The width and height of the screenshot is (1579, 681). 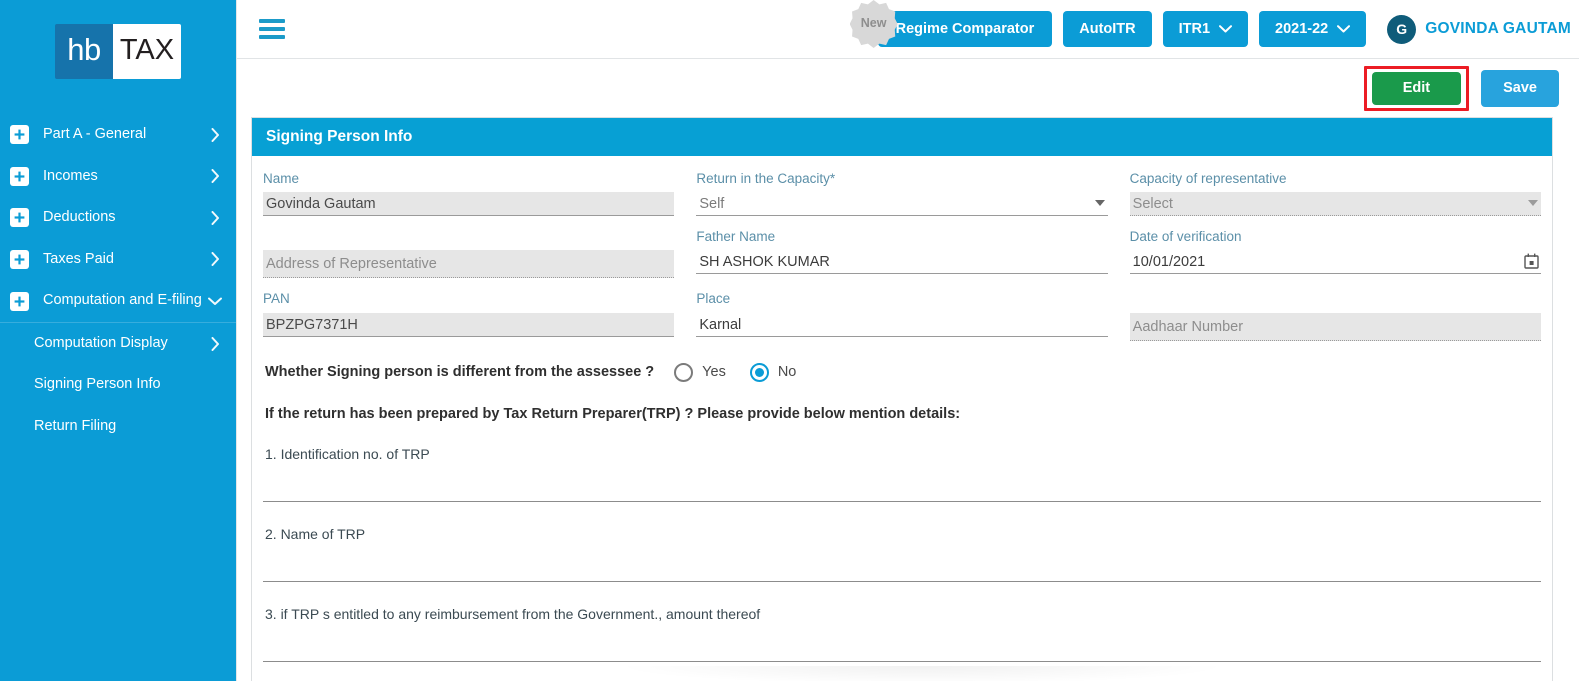 I want to click on field-address-of-representative: Address of Representative, so click(x=469, y=255).